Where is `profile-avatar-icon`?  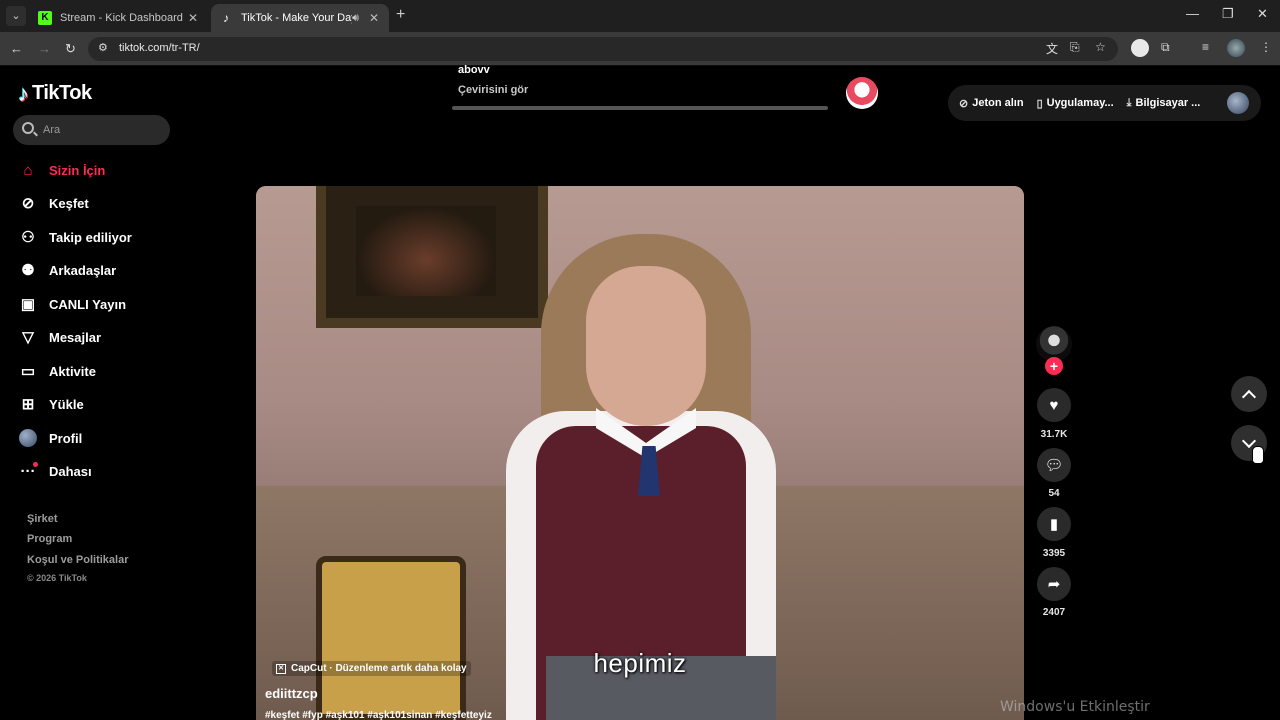
profile-avatar-icon is located at coordinates (28, 438).